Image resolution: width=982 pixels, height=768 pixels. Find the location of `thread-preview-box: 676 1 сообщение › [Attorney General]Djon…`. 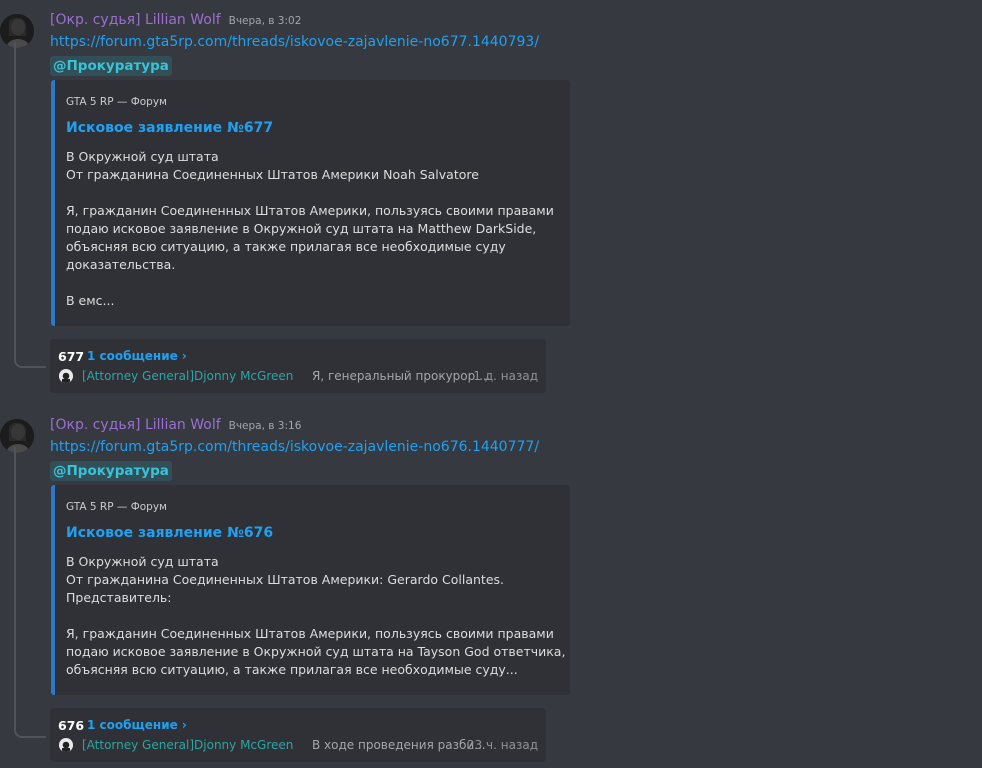

thread-preview-box: 676 1 сообщение › [Attorney General]Djon… is located at coordinates (298, 735).